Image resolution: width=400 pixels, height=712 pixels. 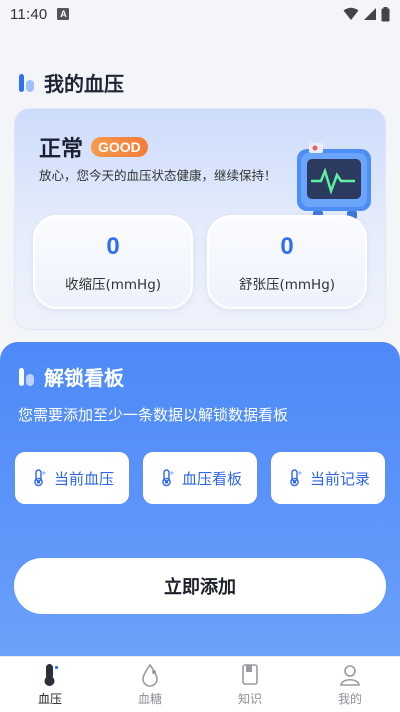 I want to click on page-header: 我的血压, so click(x=71, y=82).